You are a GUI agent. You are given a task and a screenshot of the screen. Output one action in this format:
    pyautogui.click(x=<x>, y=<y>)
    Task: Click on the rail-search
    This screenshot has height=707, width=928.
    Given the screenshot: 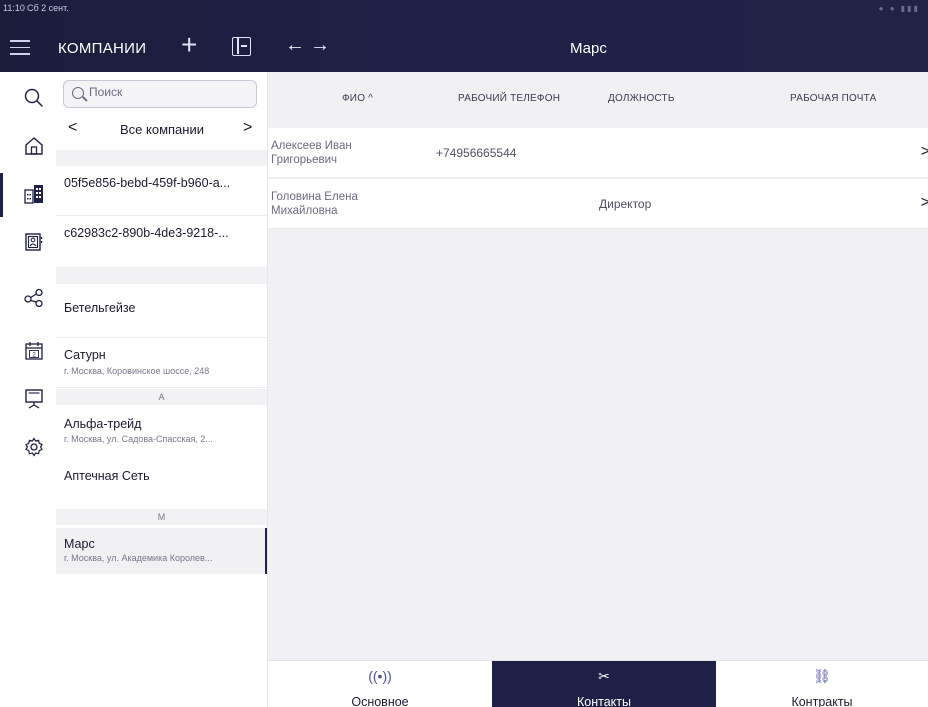 What is the action you would take?
    pyautogui.click(x=28, y=99)
    